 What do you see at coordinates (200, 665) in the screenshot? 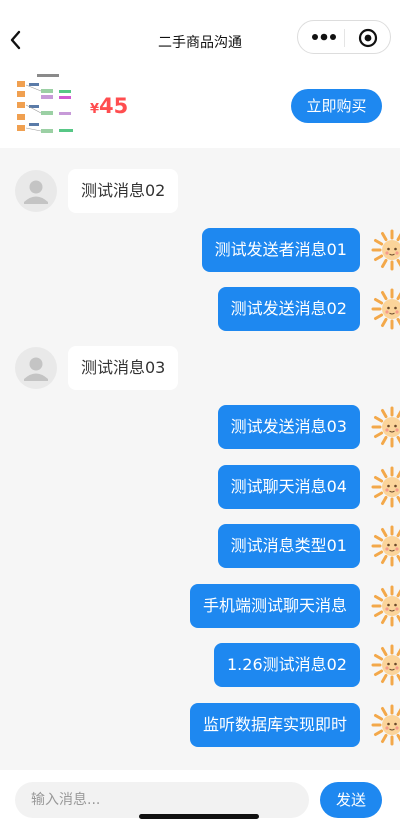
I see `sent-message-row: 1.26测试消息02` at bounding box center [200, 665].